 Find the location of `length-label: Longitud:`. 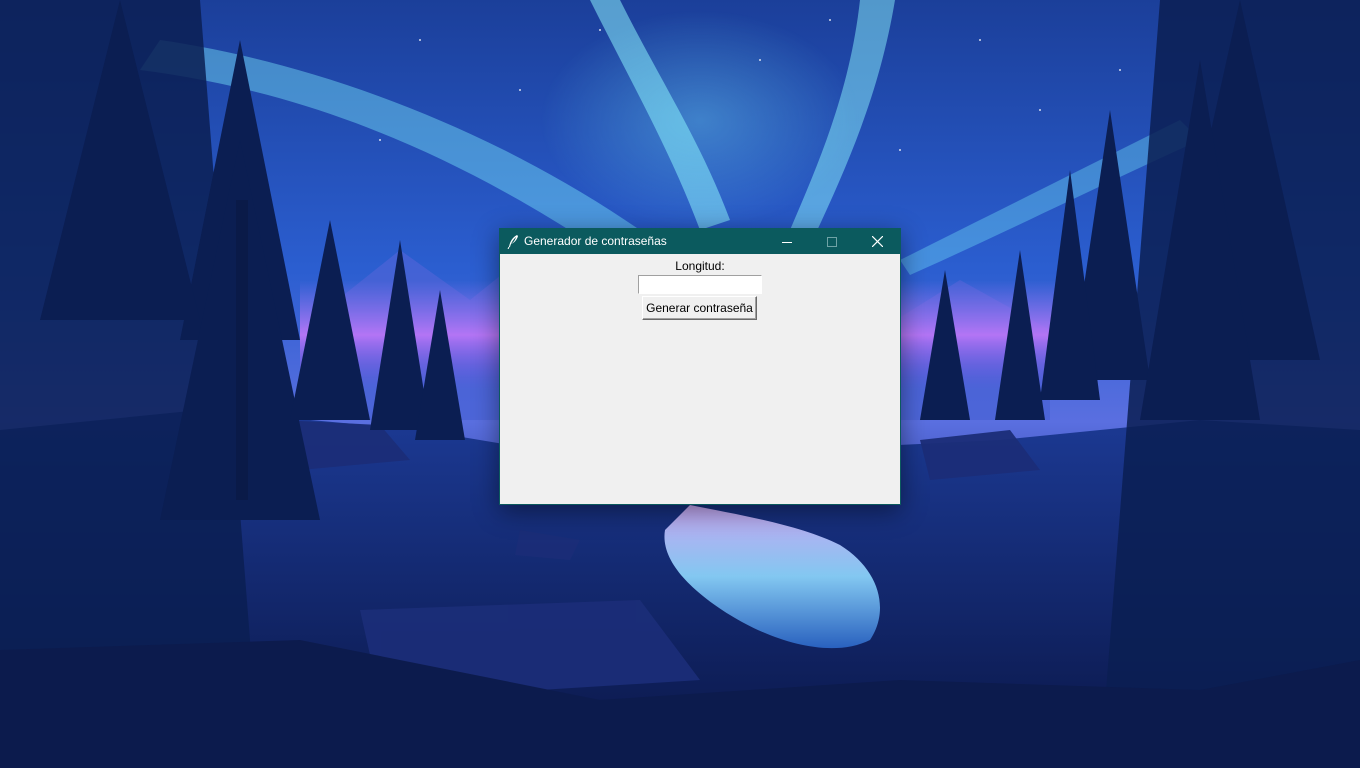

length-label: Longitud: is located at coordinates (700, 266).